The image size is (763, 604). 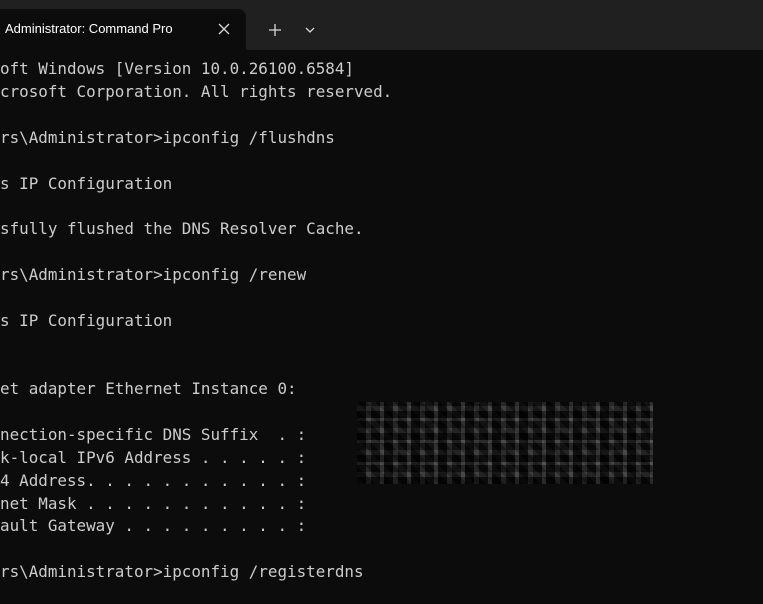 I want to click on terminal-line: oft Windows [Version 10.0.26100.6584], so click(x=177, y=68).